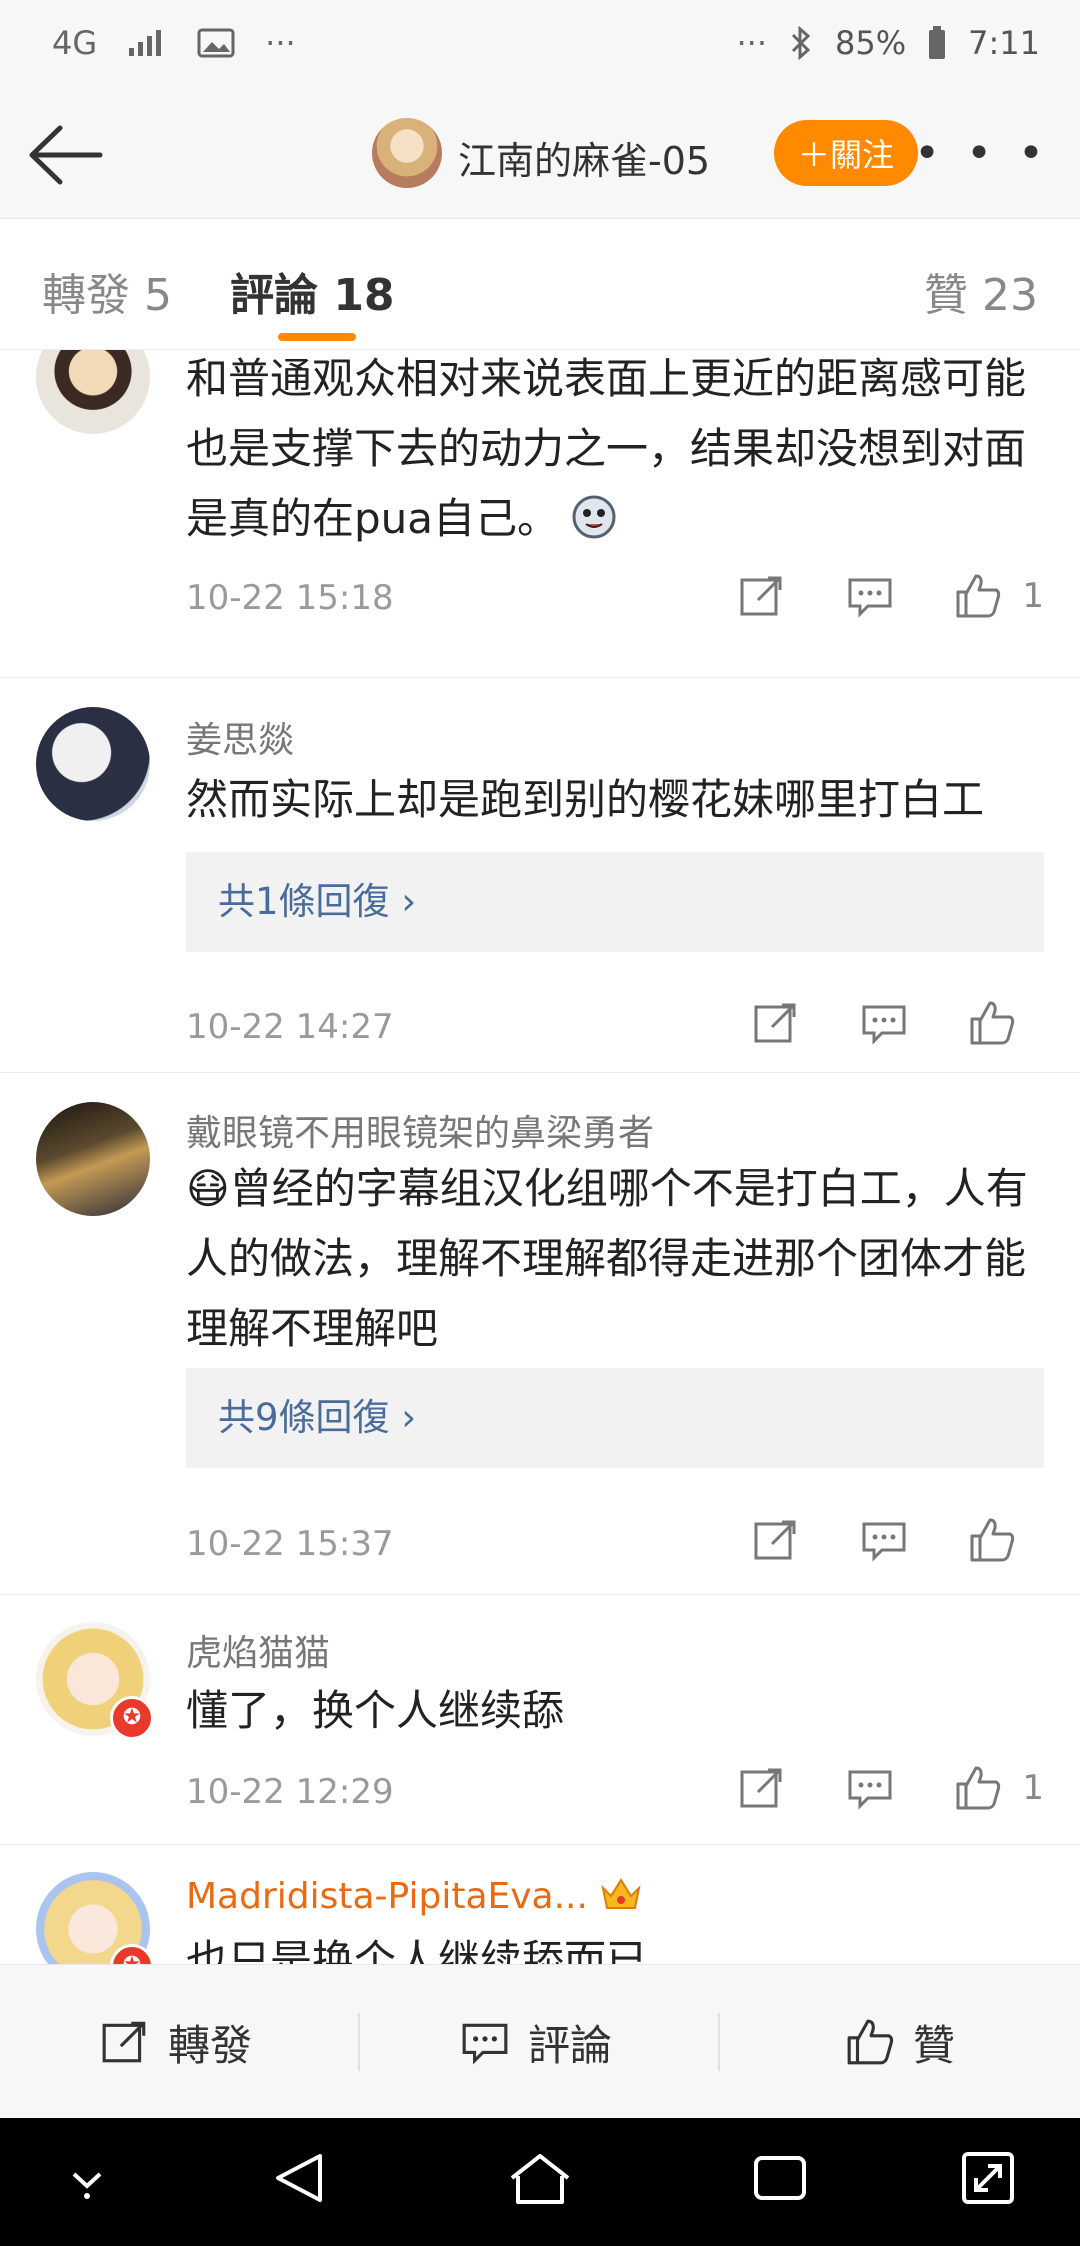 This screenshot has width=1080, height=2246. Describe the element at coordinates (585, 799) in the screenshot. I see `comment-text: 然而实际上却是跑到别的樱花妹哪里打白工` at that location.